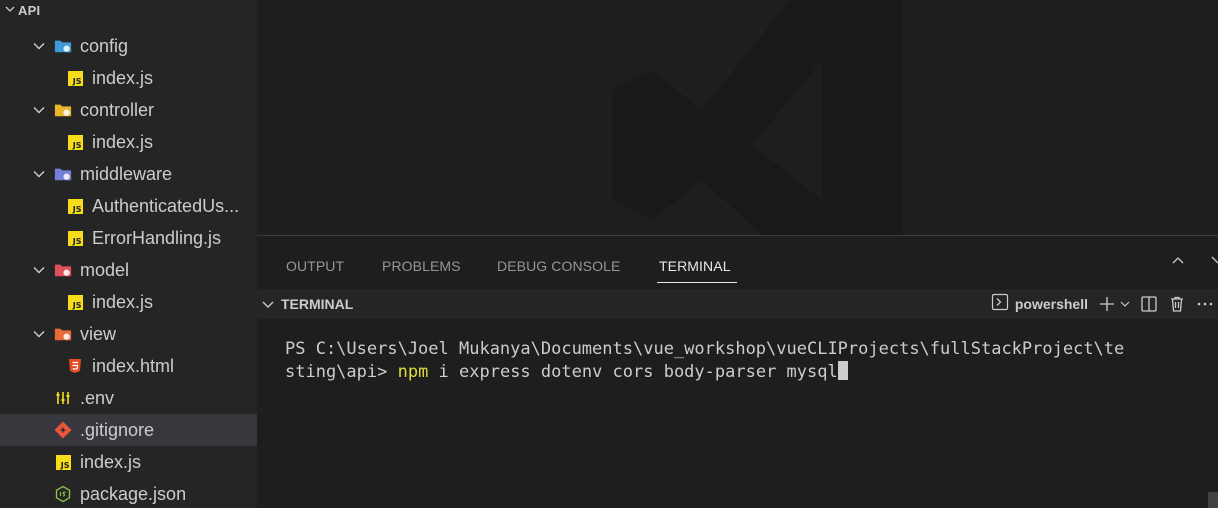  I want to click on tree-item-label: package.json, so click(133, 493).